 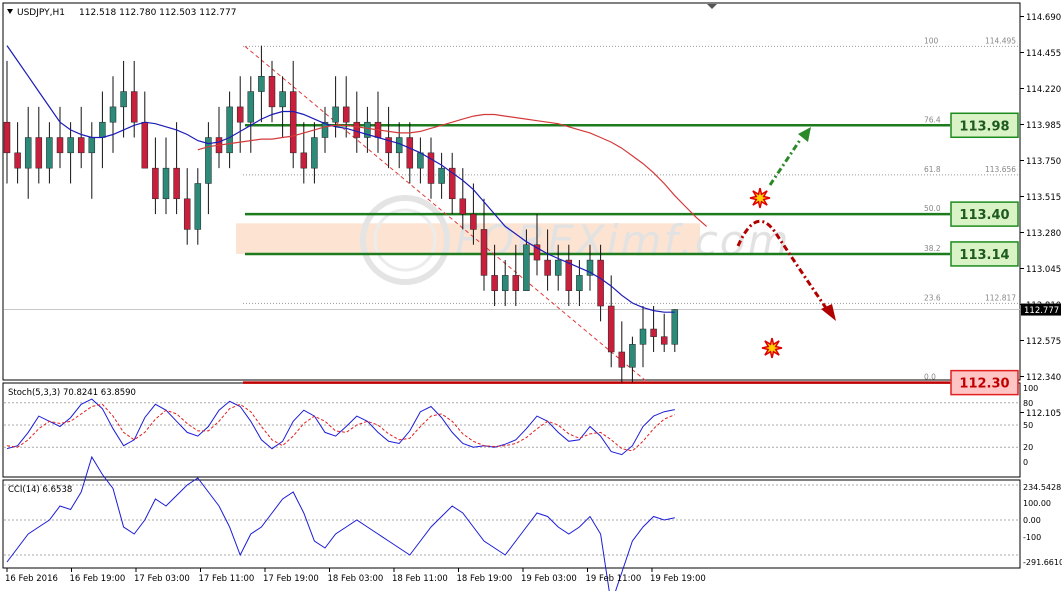 I want to click on stoch-tick-label: 20, so click(x=1028, y=447).